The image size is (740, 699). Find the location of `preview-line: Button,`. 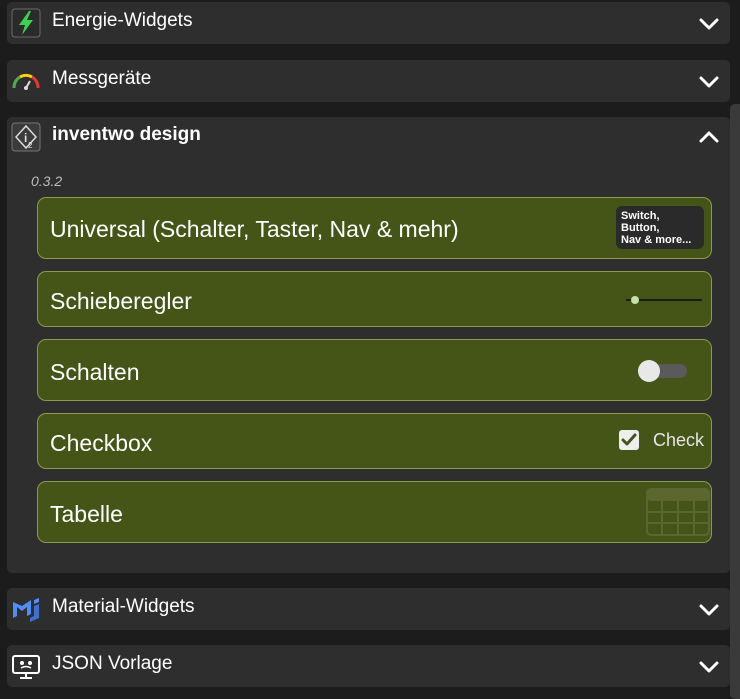

preview-line: Button, is located at coordinates (640, 228).